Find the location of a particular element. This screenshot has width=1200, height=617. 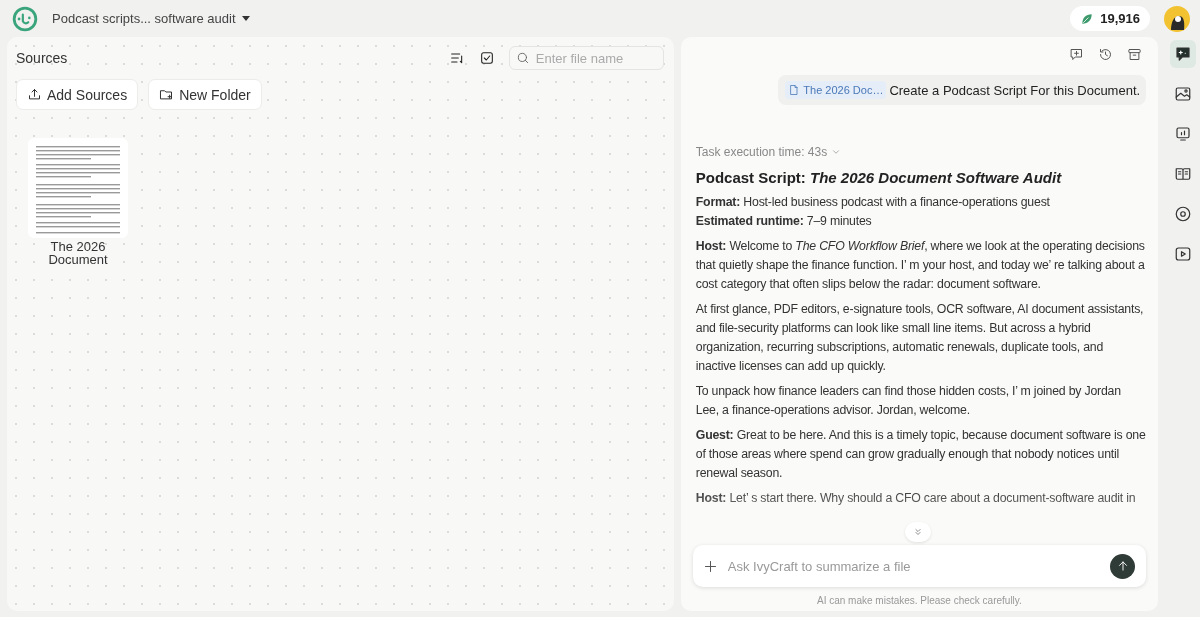

disclaimer: AI can make mistakes. Please check carefully. is located at coordinates (919, 601).